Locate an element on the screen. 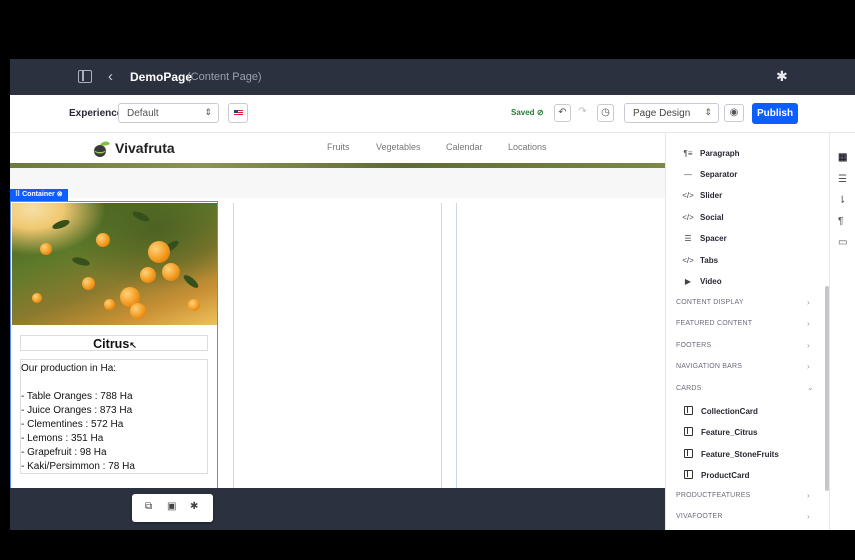 The image size is (855, 560). fragment-feature-stonefruits: Feature_StoneFruits is located at coordinates (731, 454).